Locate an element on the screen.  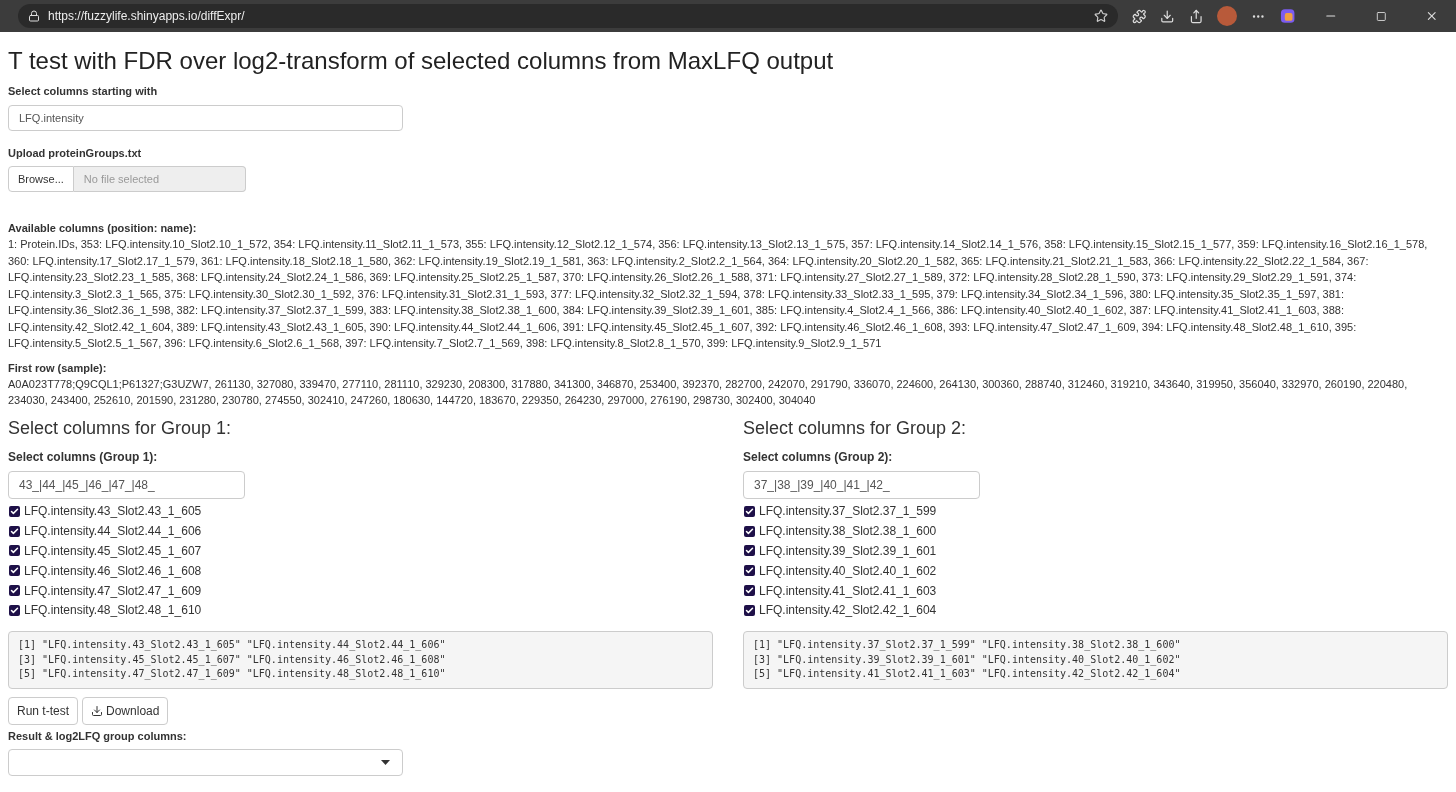
maximize-icon is located at coordinates (1381, 16).